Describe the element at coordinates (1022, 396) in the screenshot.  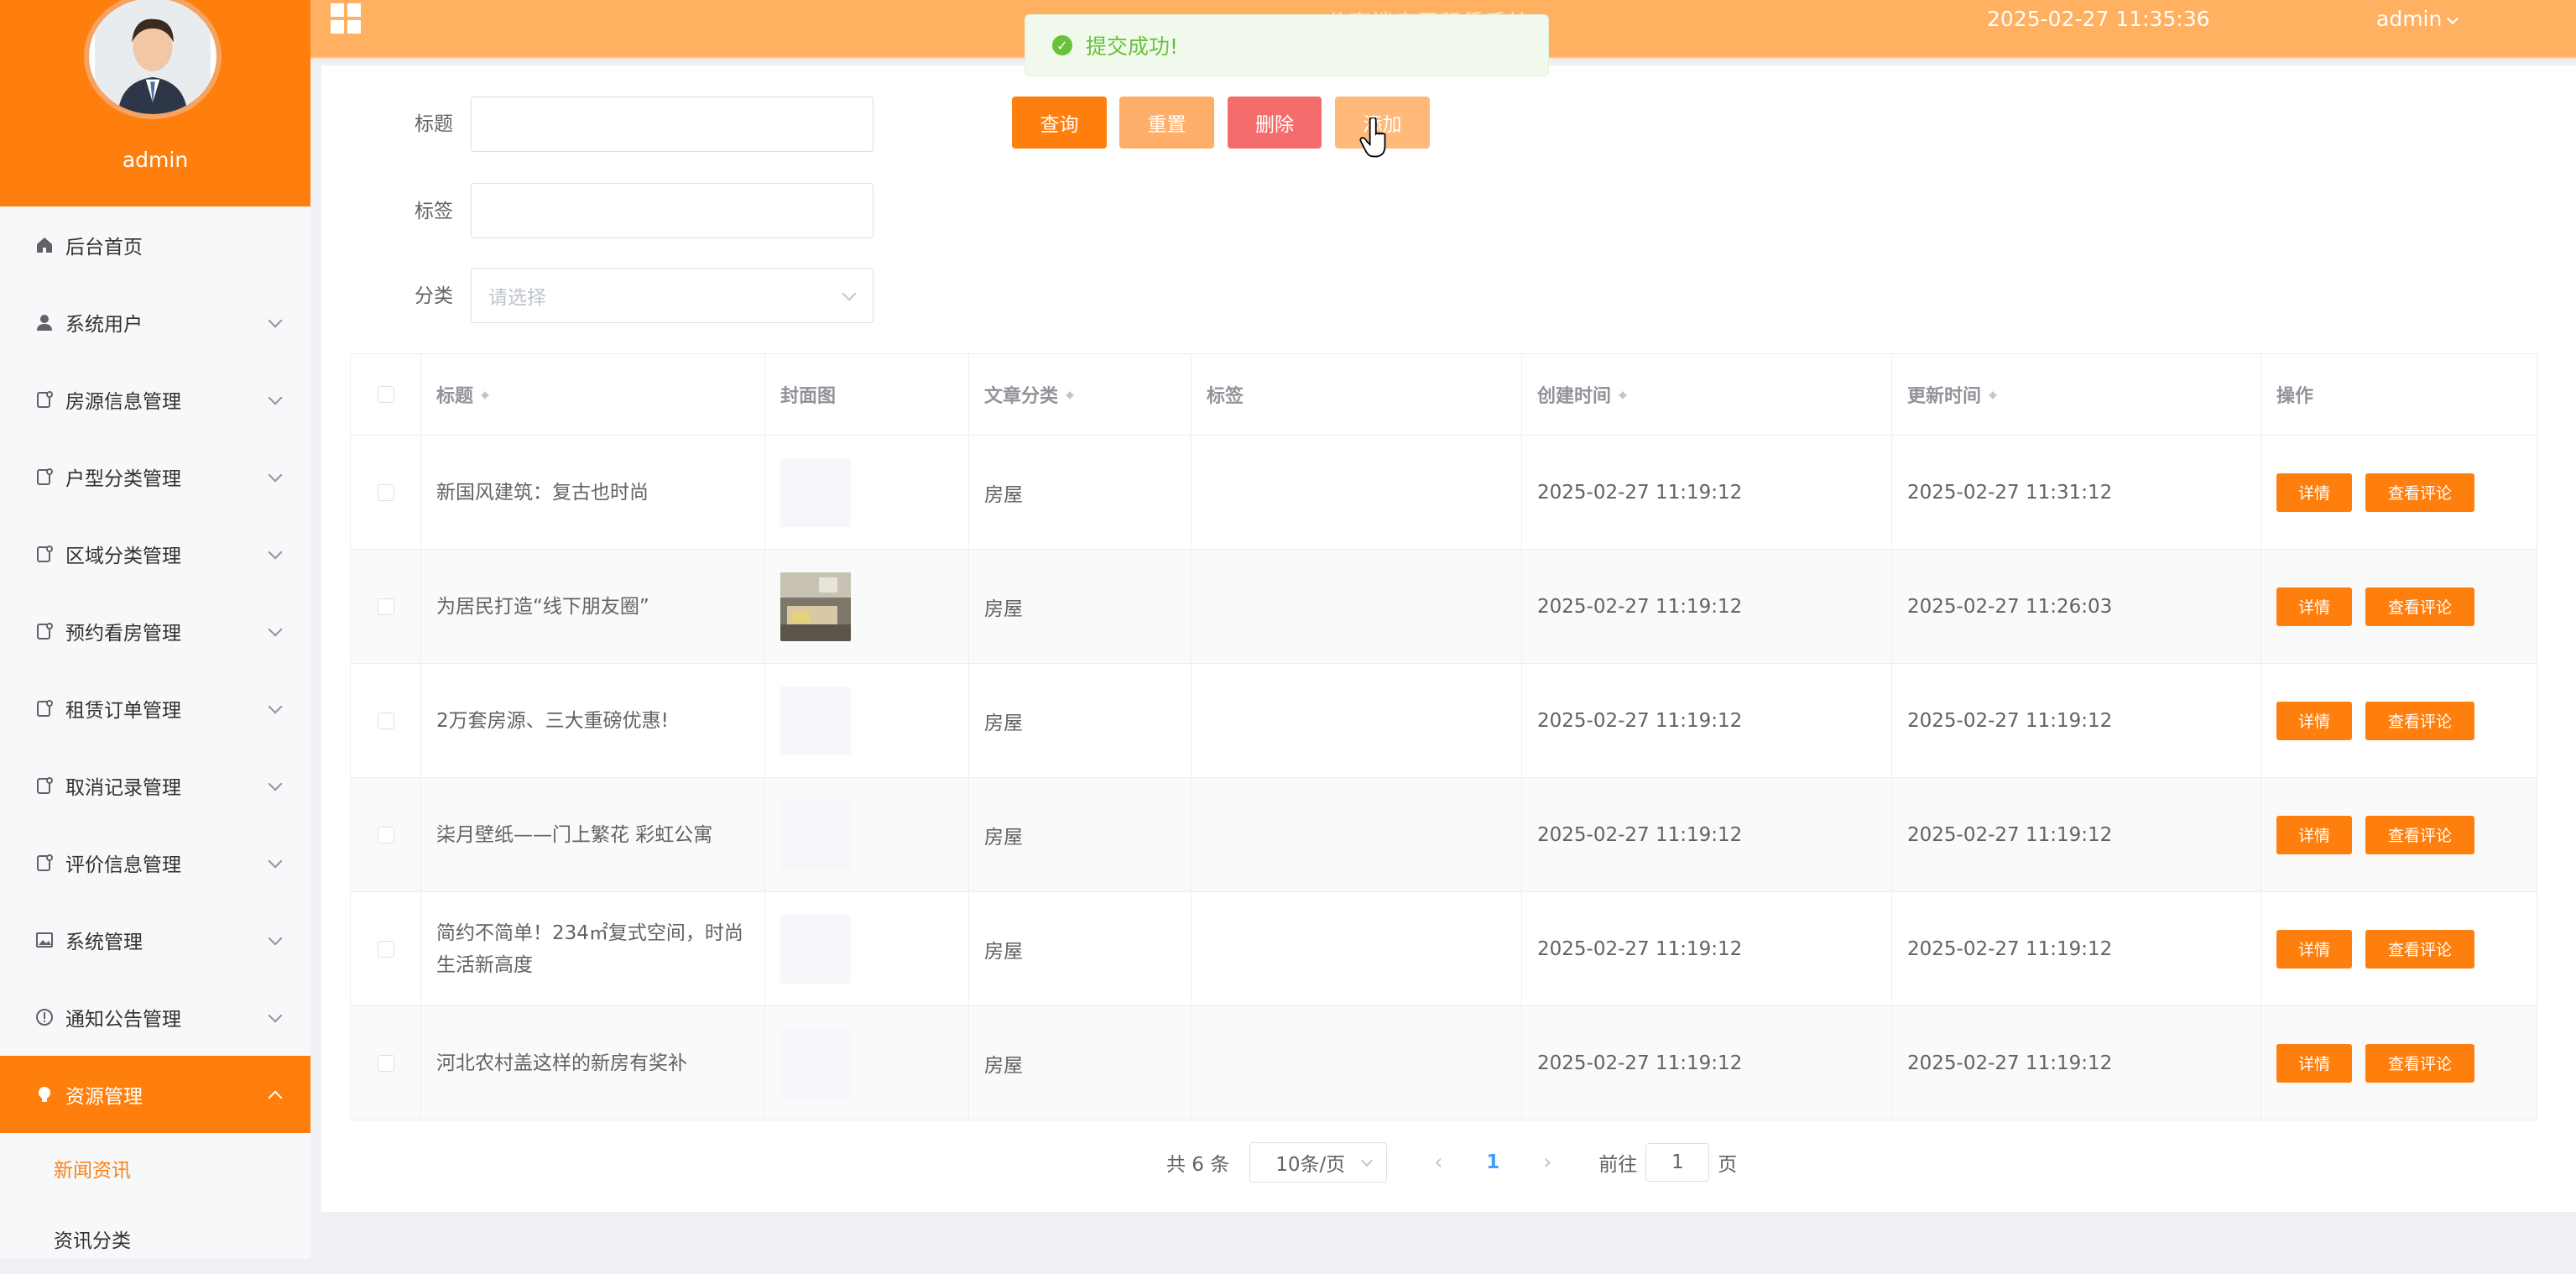
I see `header-label: 文章分类` at that location.